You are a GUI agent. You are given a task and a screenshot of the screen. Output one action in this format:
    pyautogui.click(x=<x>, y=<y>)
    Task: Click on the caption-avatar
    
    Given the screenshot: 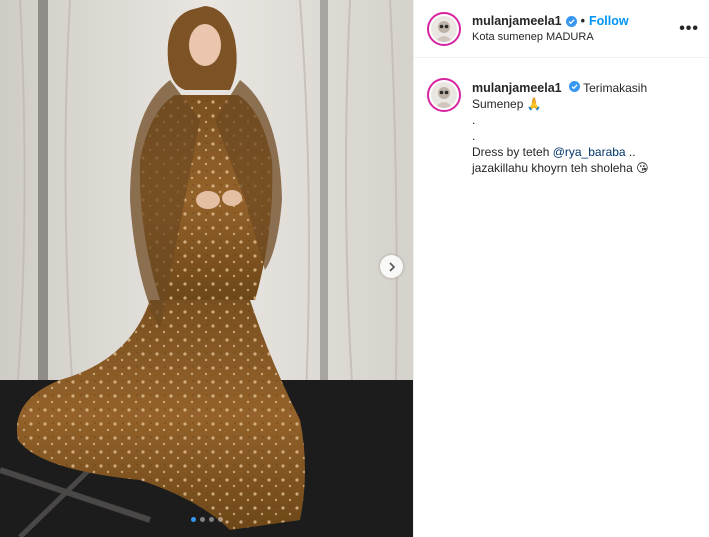 What is the action you would take?
    pyautogui.click(x=444, y=95)
    